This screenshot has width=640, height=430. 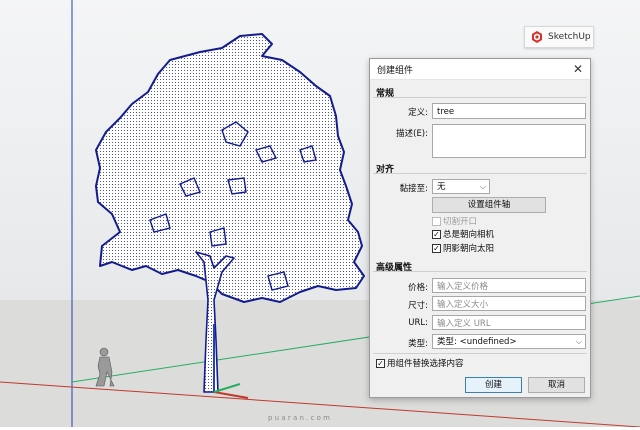 What do you see at coordinates (509, 303) in the screenshot?
I see `size-input: 输入定义大小` at bounding box center [509, 303].